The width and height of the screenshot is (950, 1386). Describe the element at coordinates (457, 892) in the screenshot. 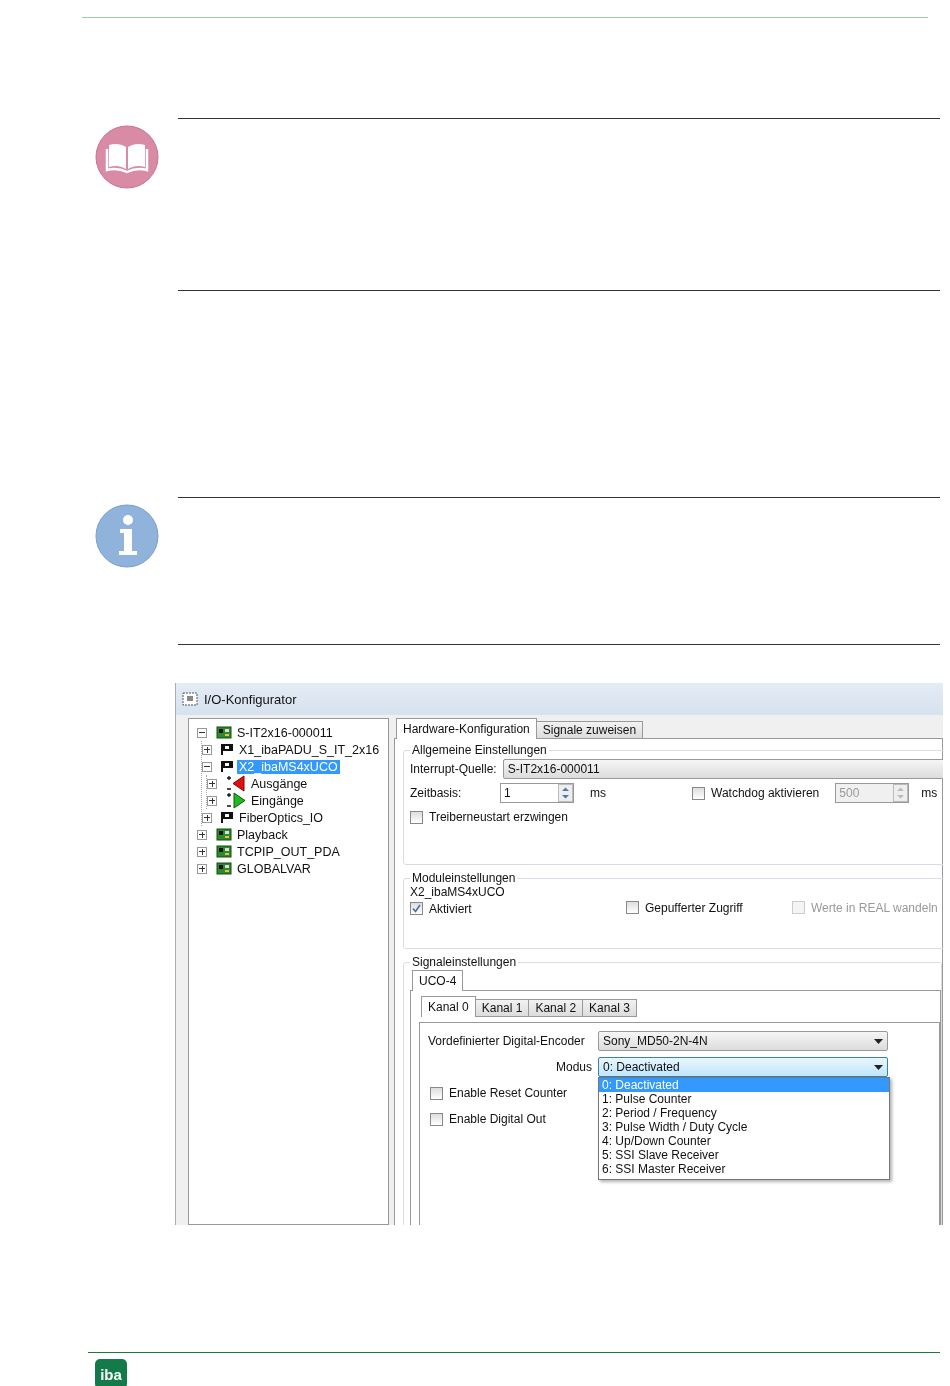

I see `module-name: X2_ibaMS4xUCO` at that location.